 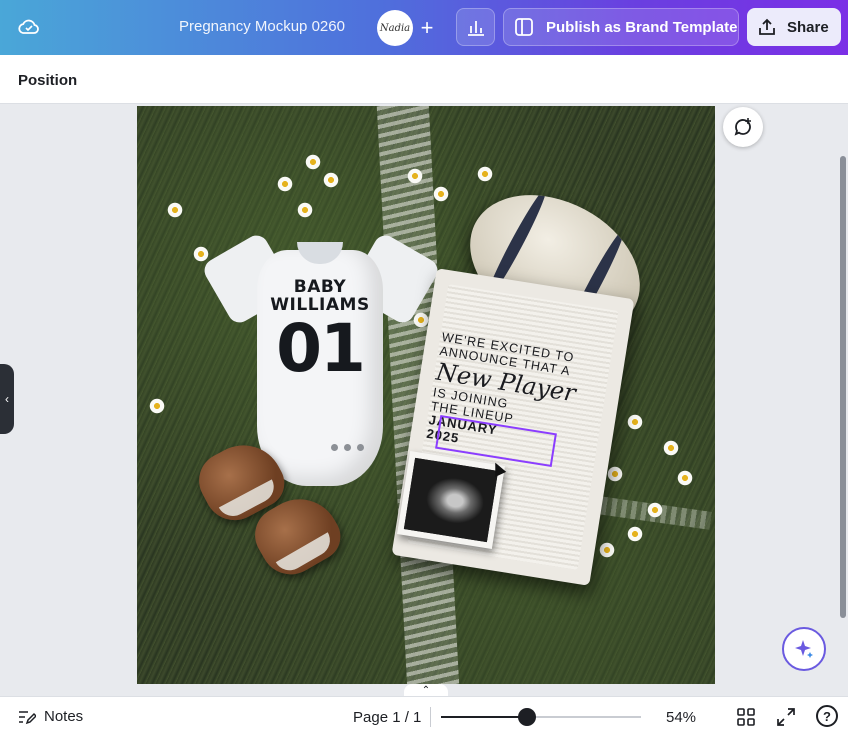 I want to click on chevron-left-icon: ‹, so click(x=7, y=399).